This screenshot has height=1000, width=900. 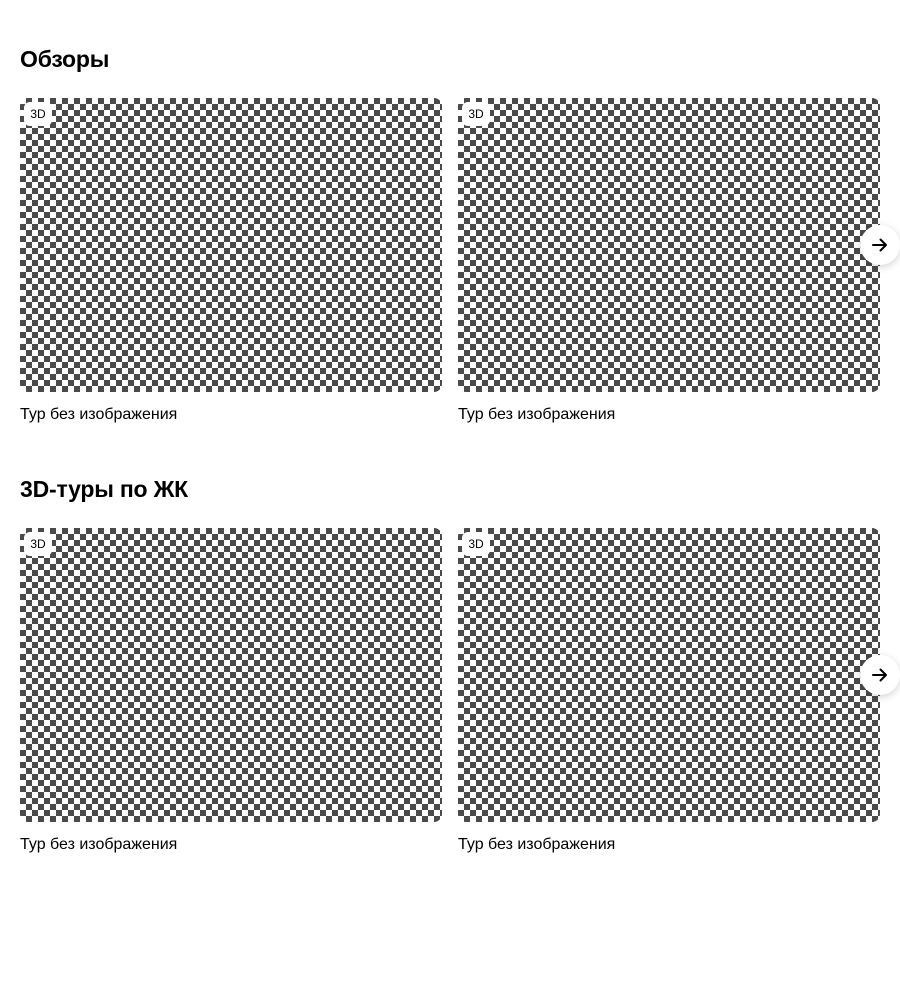 What do you see at coordinates (65, 59) in the screenshot?
I see `section-title: Обзоры` at bounding box center [65, 59].